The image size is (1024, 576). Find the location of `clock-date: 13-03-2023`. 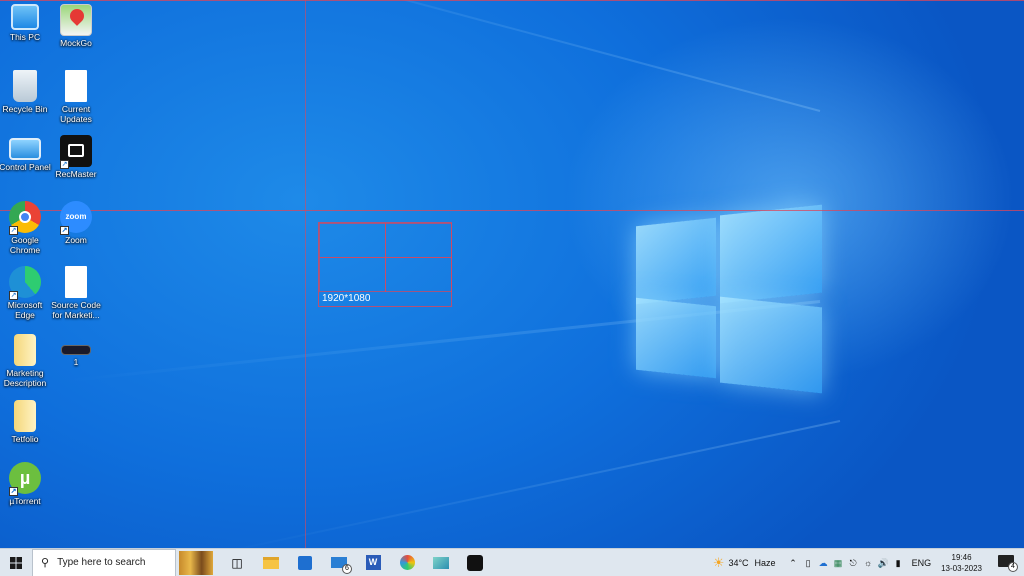

clock-date: 13-03-2023 is located at coordinates (961, 568).